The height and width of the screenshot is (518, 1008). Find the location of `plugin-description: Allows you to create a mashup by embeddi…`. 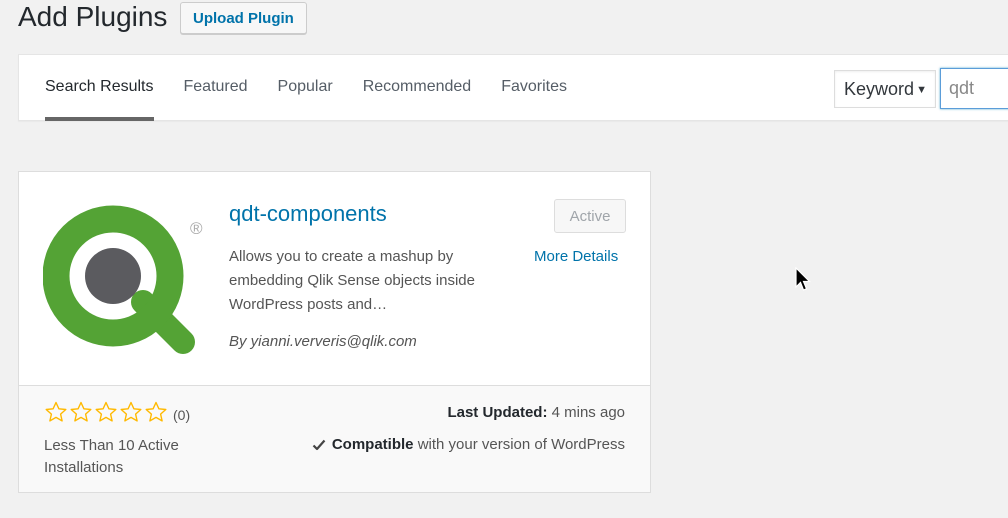

plugin-description: Allows you to create a mashup by embeddi… is located at coordinates (352, 280).